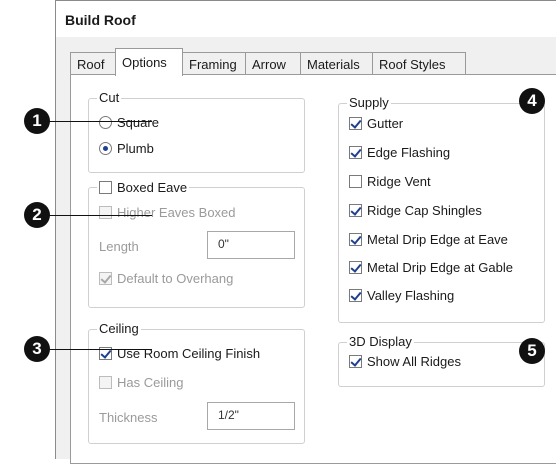 This screenshot has height=464, width=556. I want to click on title-bar: Build Roof, so click(306, 19).